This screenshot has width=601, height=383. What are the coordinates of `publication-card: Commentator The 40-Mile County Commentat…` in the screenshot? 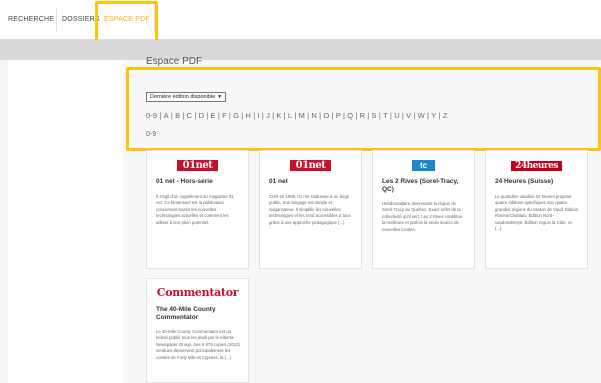 It's located at (197, 330).